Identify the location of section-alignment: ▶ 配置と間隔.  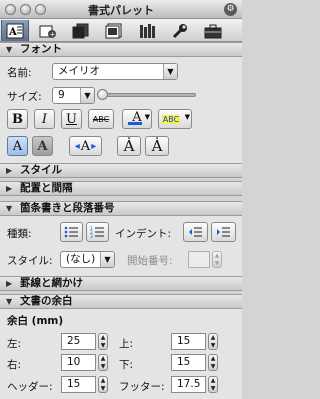
(121, 188).